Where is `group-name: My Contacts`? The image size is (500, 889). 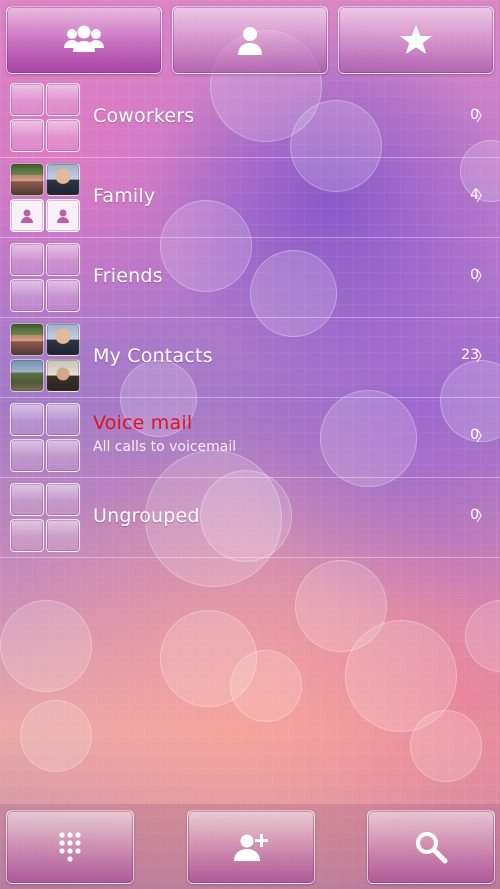
group-name: My Contacts is located at coordinates (153, 356).